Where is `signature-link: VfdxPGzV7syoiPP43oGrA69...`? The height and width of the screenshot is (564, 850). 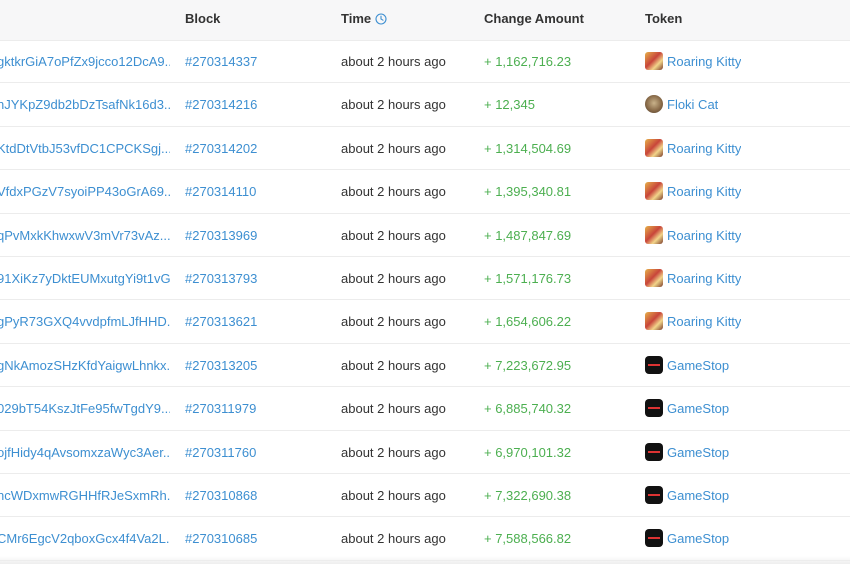 signature-link: VfdxPGzV7syoiPP43oGrA69... is located at coordinates (85, 191).